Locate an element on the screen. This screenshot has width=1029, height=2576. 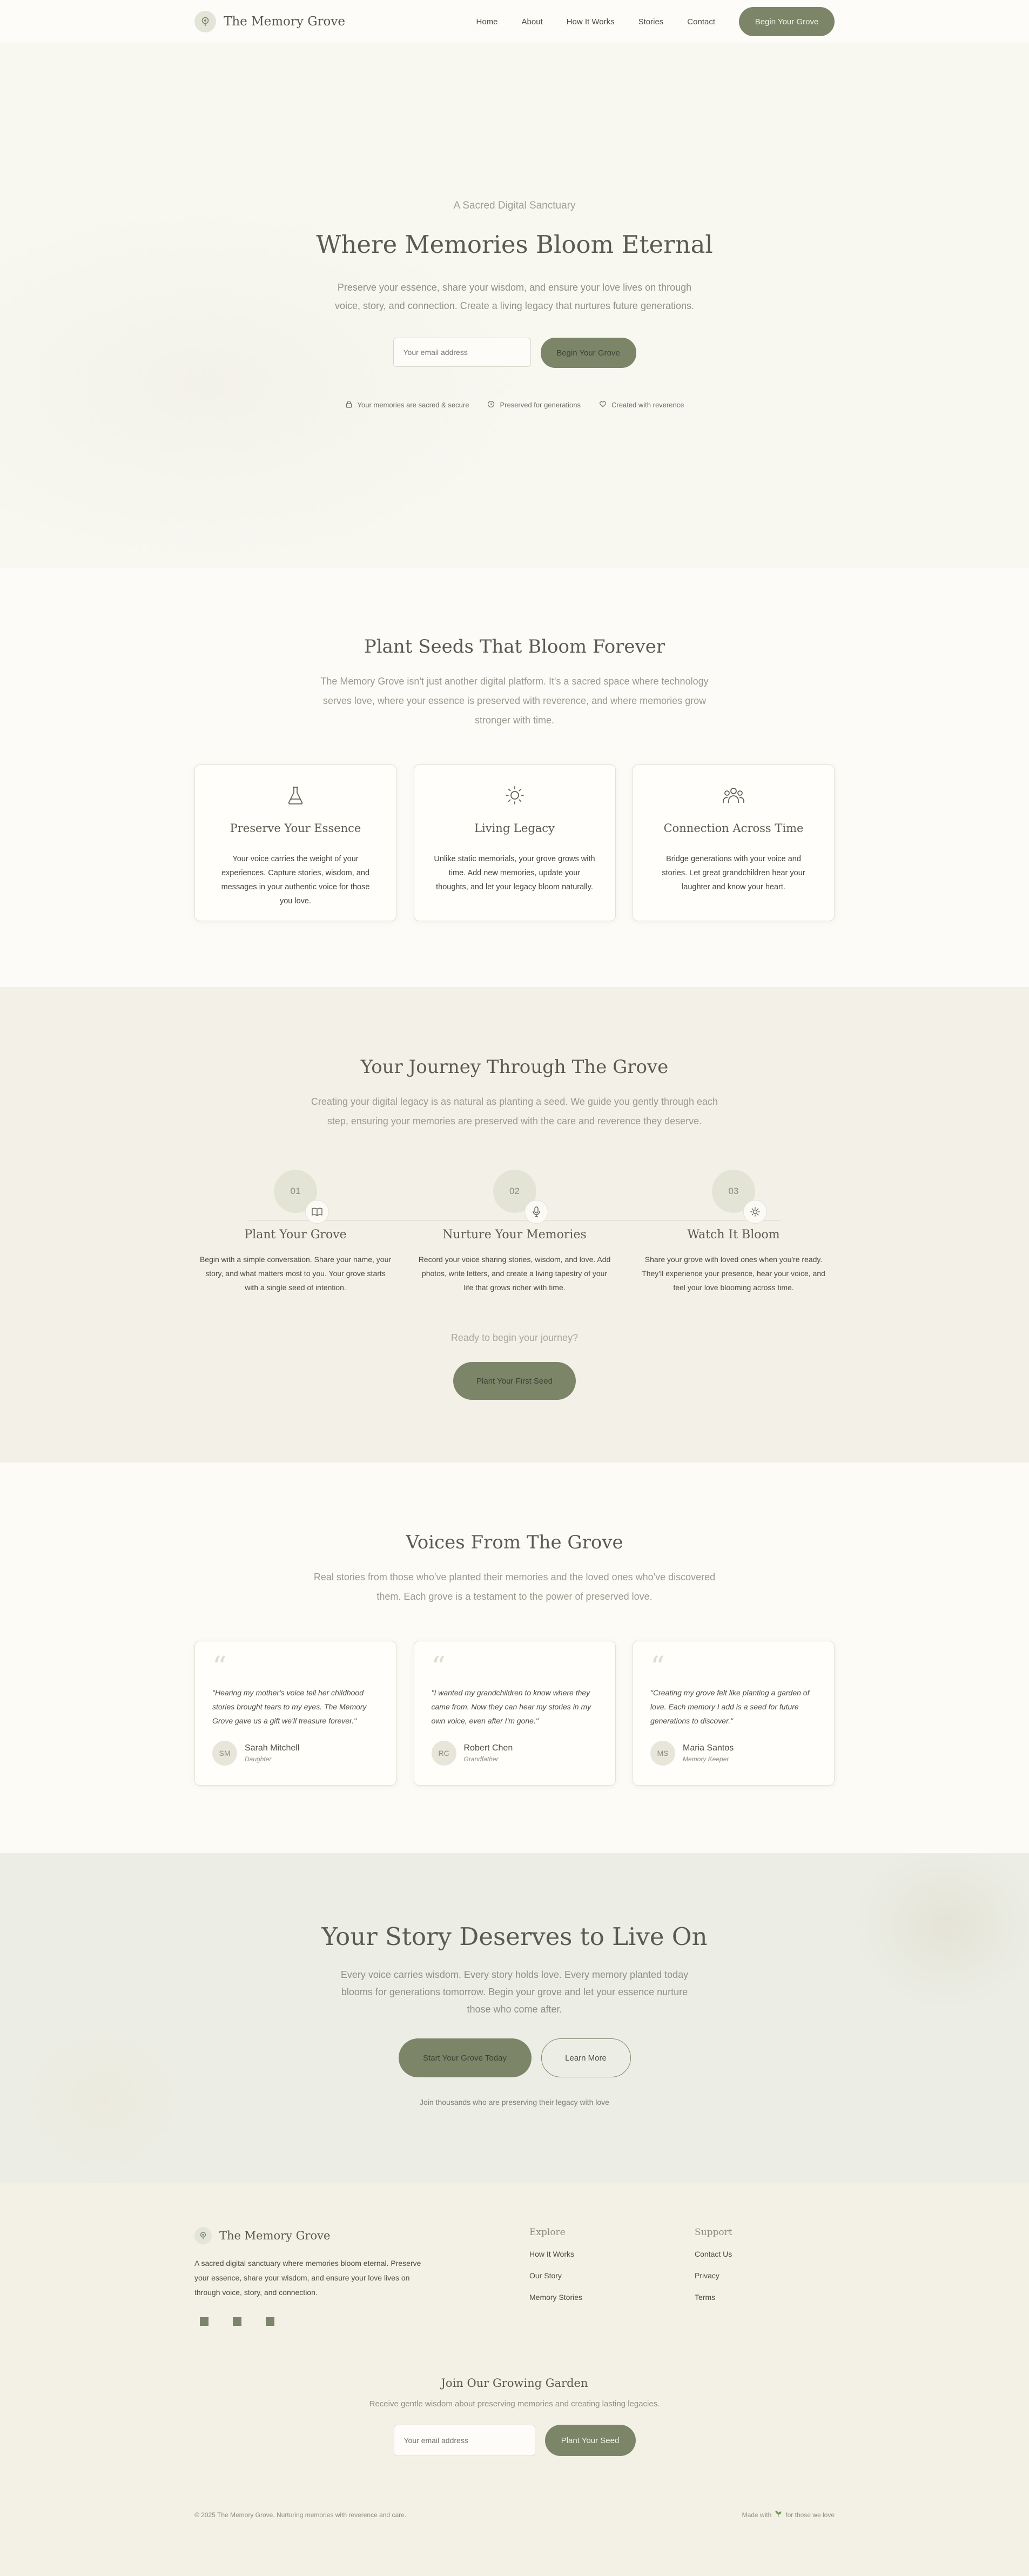
footer-brand-link: The Memory Grove is located at coordinates (361, 2235).